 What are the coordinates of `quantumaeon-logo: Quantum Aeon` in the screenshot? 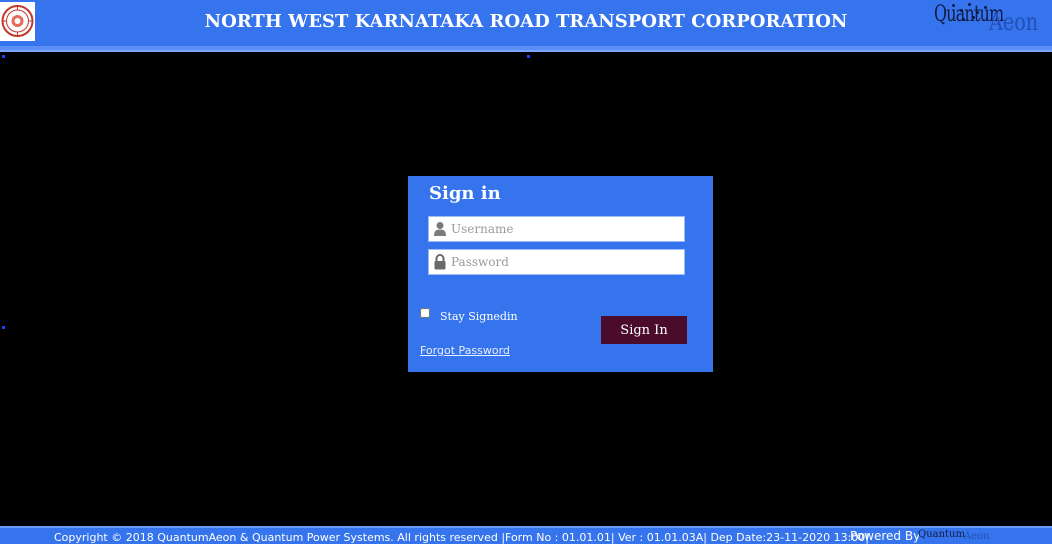 It's located at (992, 22).